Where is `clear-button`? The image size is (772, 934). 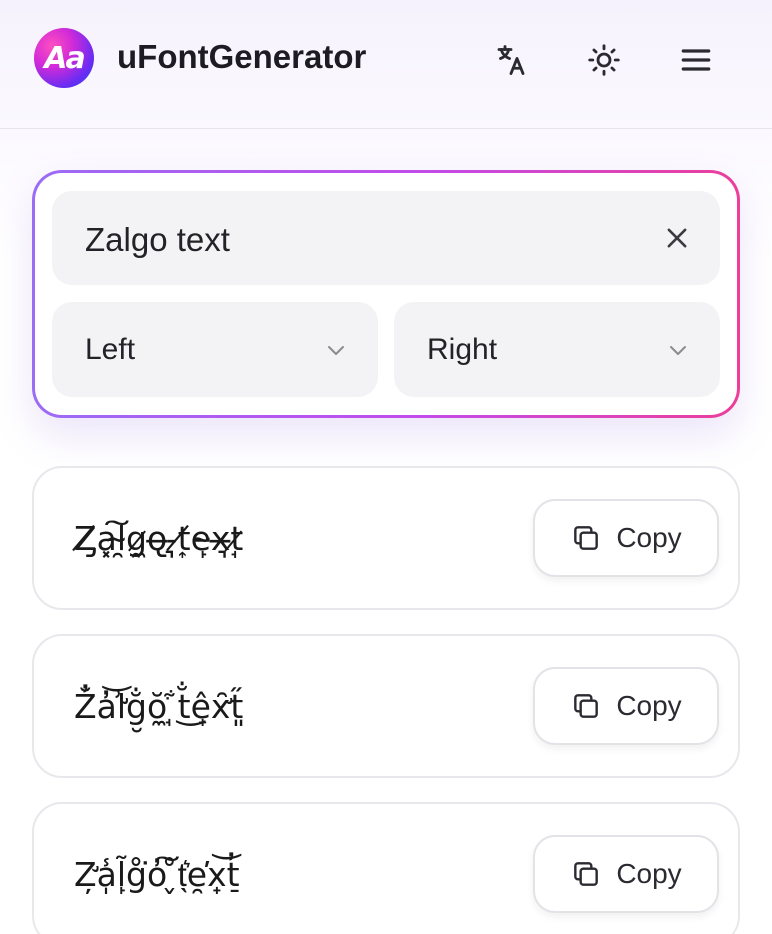
clear-button is located at coordinates (677, 238).